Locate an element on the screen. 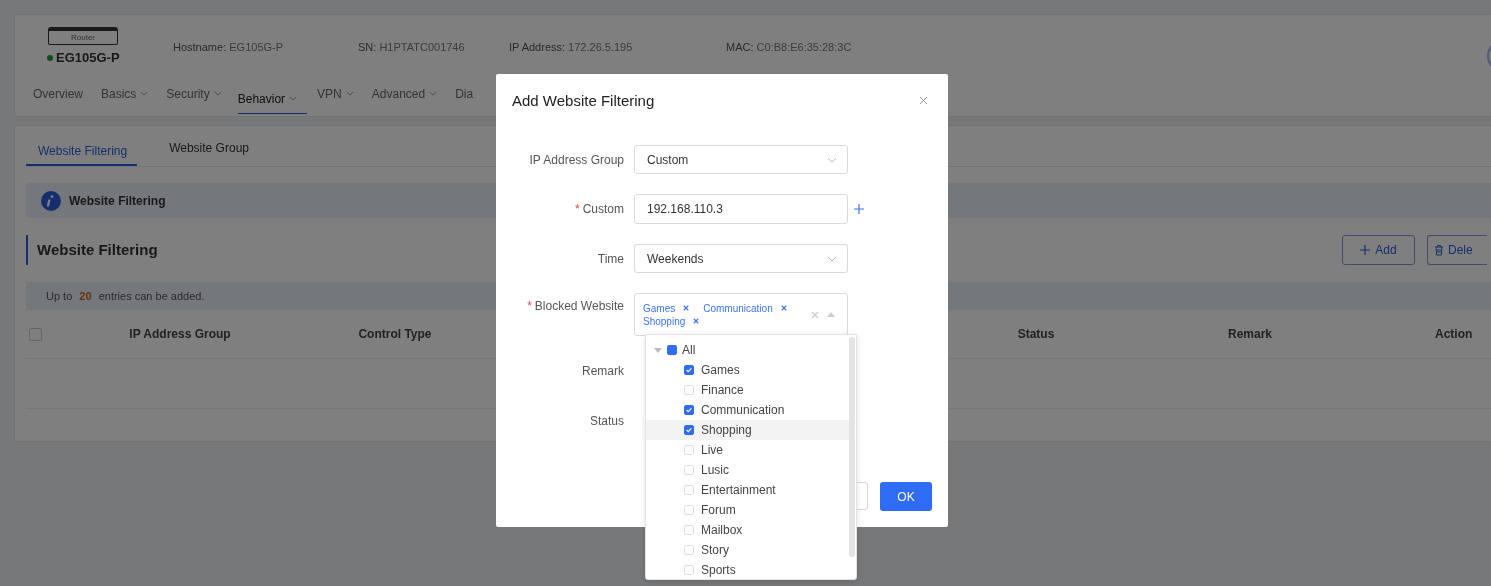 This screenshot has height=586, width=1491. field-label: IP Address Group is located at coordinates (576, 159).